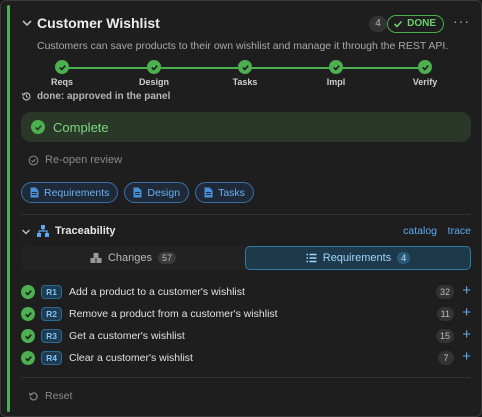 This screenshot has height=417, width=482. What do you see at coordinates (444, 336) in the screenshot?
I see `requirement-count: 15` at bounding box center [444, 336].